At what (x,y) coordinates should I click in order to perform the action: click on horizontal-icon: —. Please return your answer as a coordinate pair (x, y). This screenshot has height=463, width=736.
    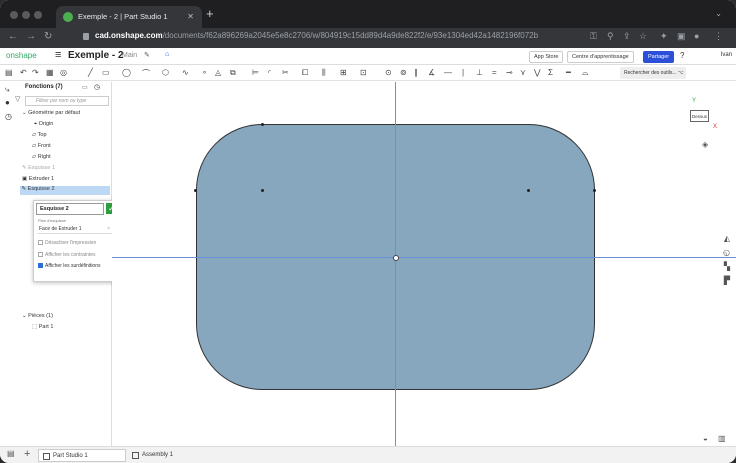
    Looking at the image, I should click on (448, 72).